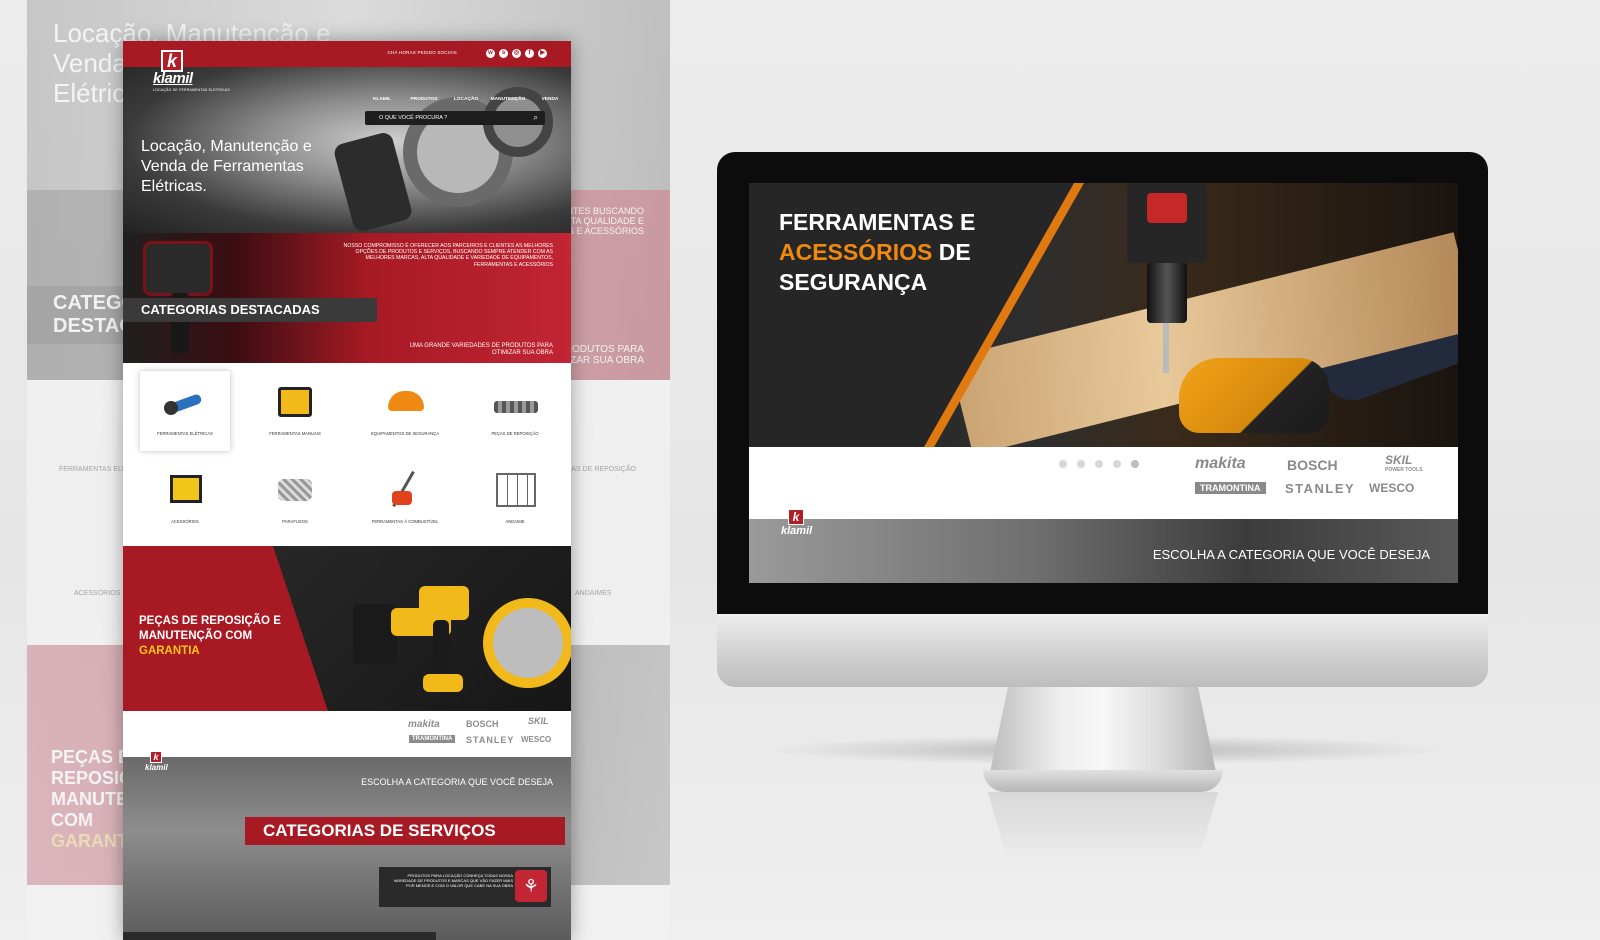  I want to click on category-label: FERRAMENTAS MANUAIS, so click(295, 433).